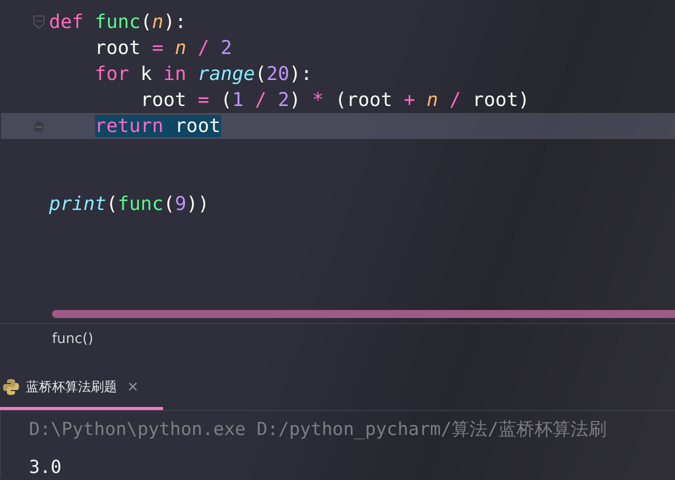  What do you see at coordinates (133, 386) in the screenshot?
I see `close-icon: ×` at bounding box center [133, 386].